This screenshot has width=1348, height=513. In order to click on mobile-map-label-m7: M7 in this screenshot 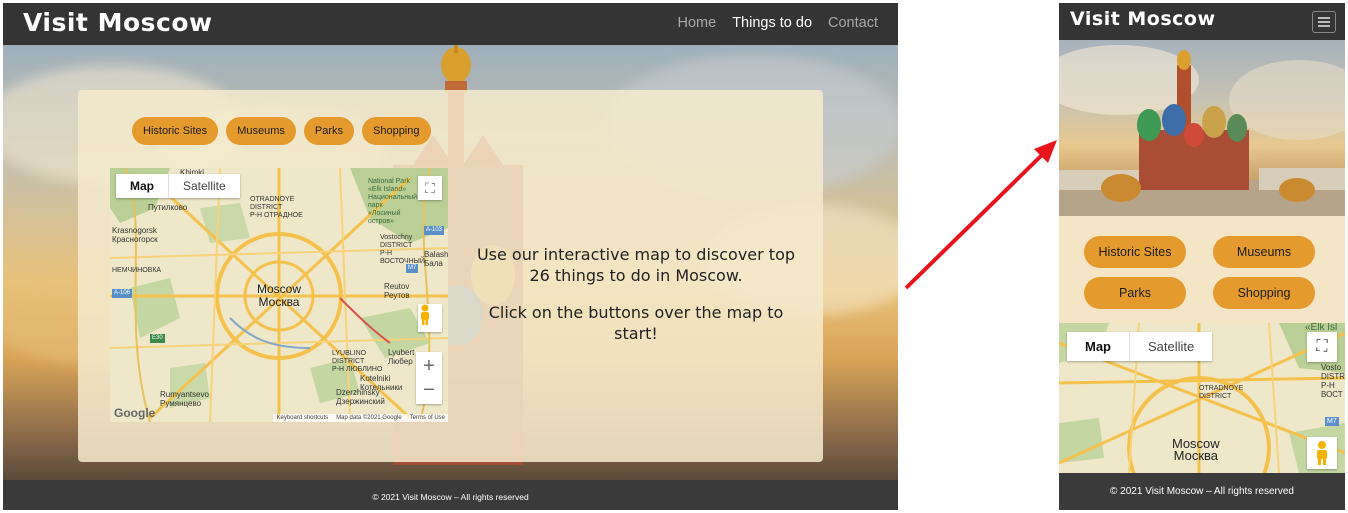, I will do `click(1332, 421)`.